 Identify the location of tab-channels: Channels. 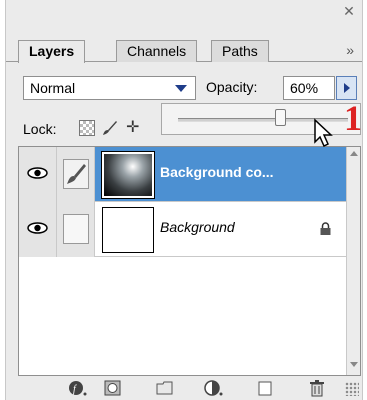
(157, 51).